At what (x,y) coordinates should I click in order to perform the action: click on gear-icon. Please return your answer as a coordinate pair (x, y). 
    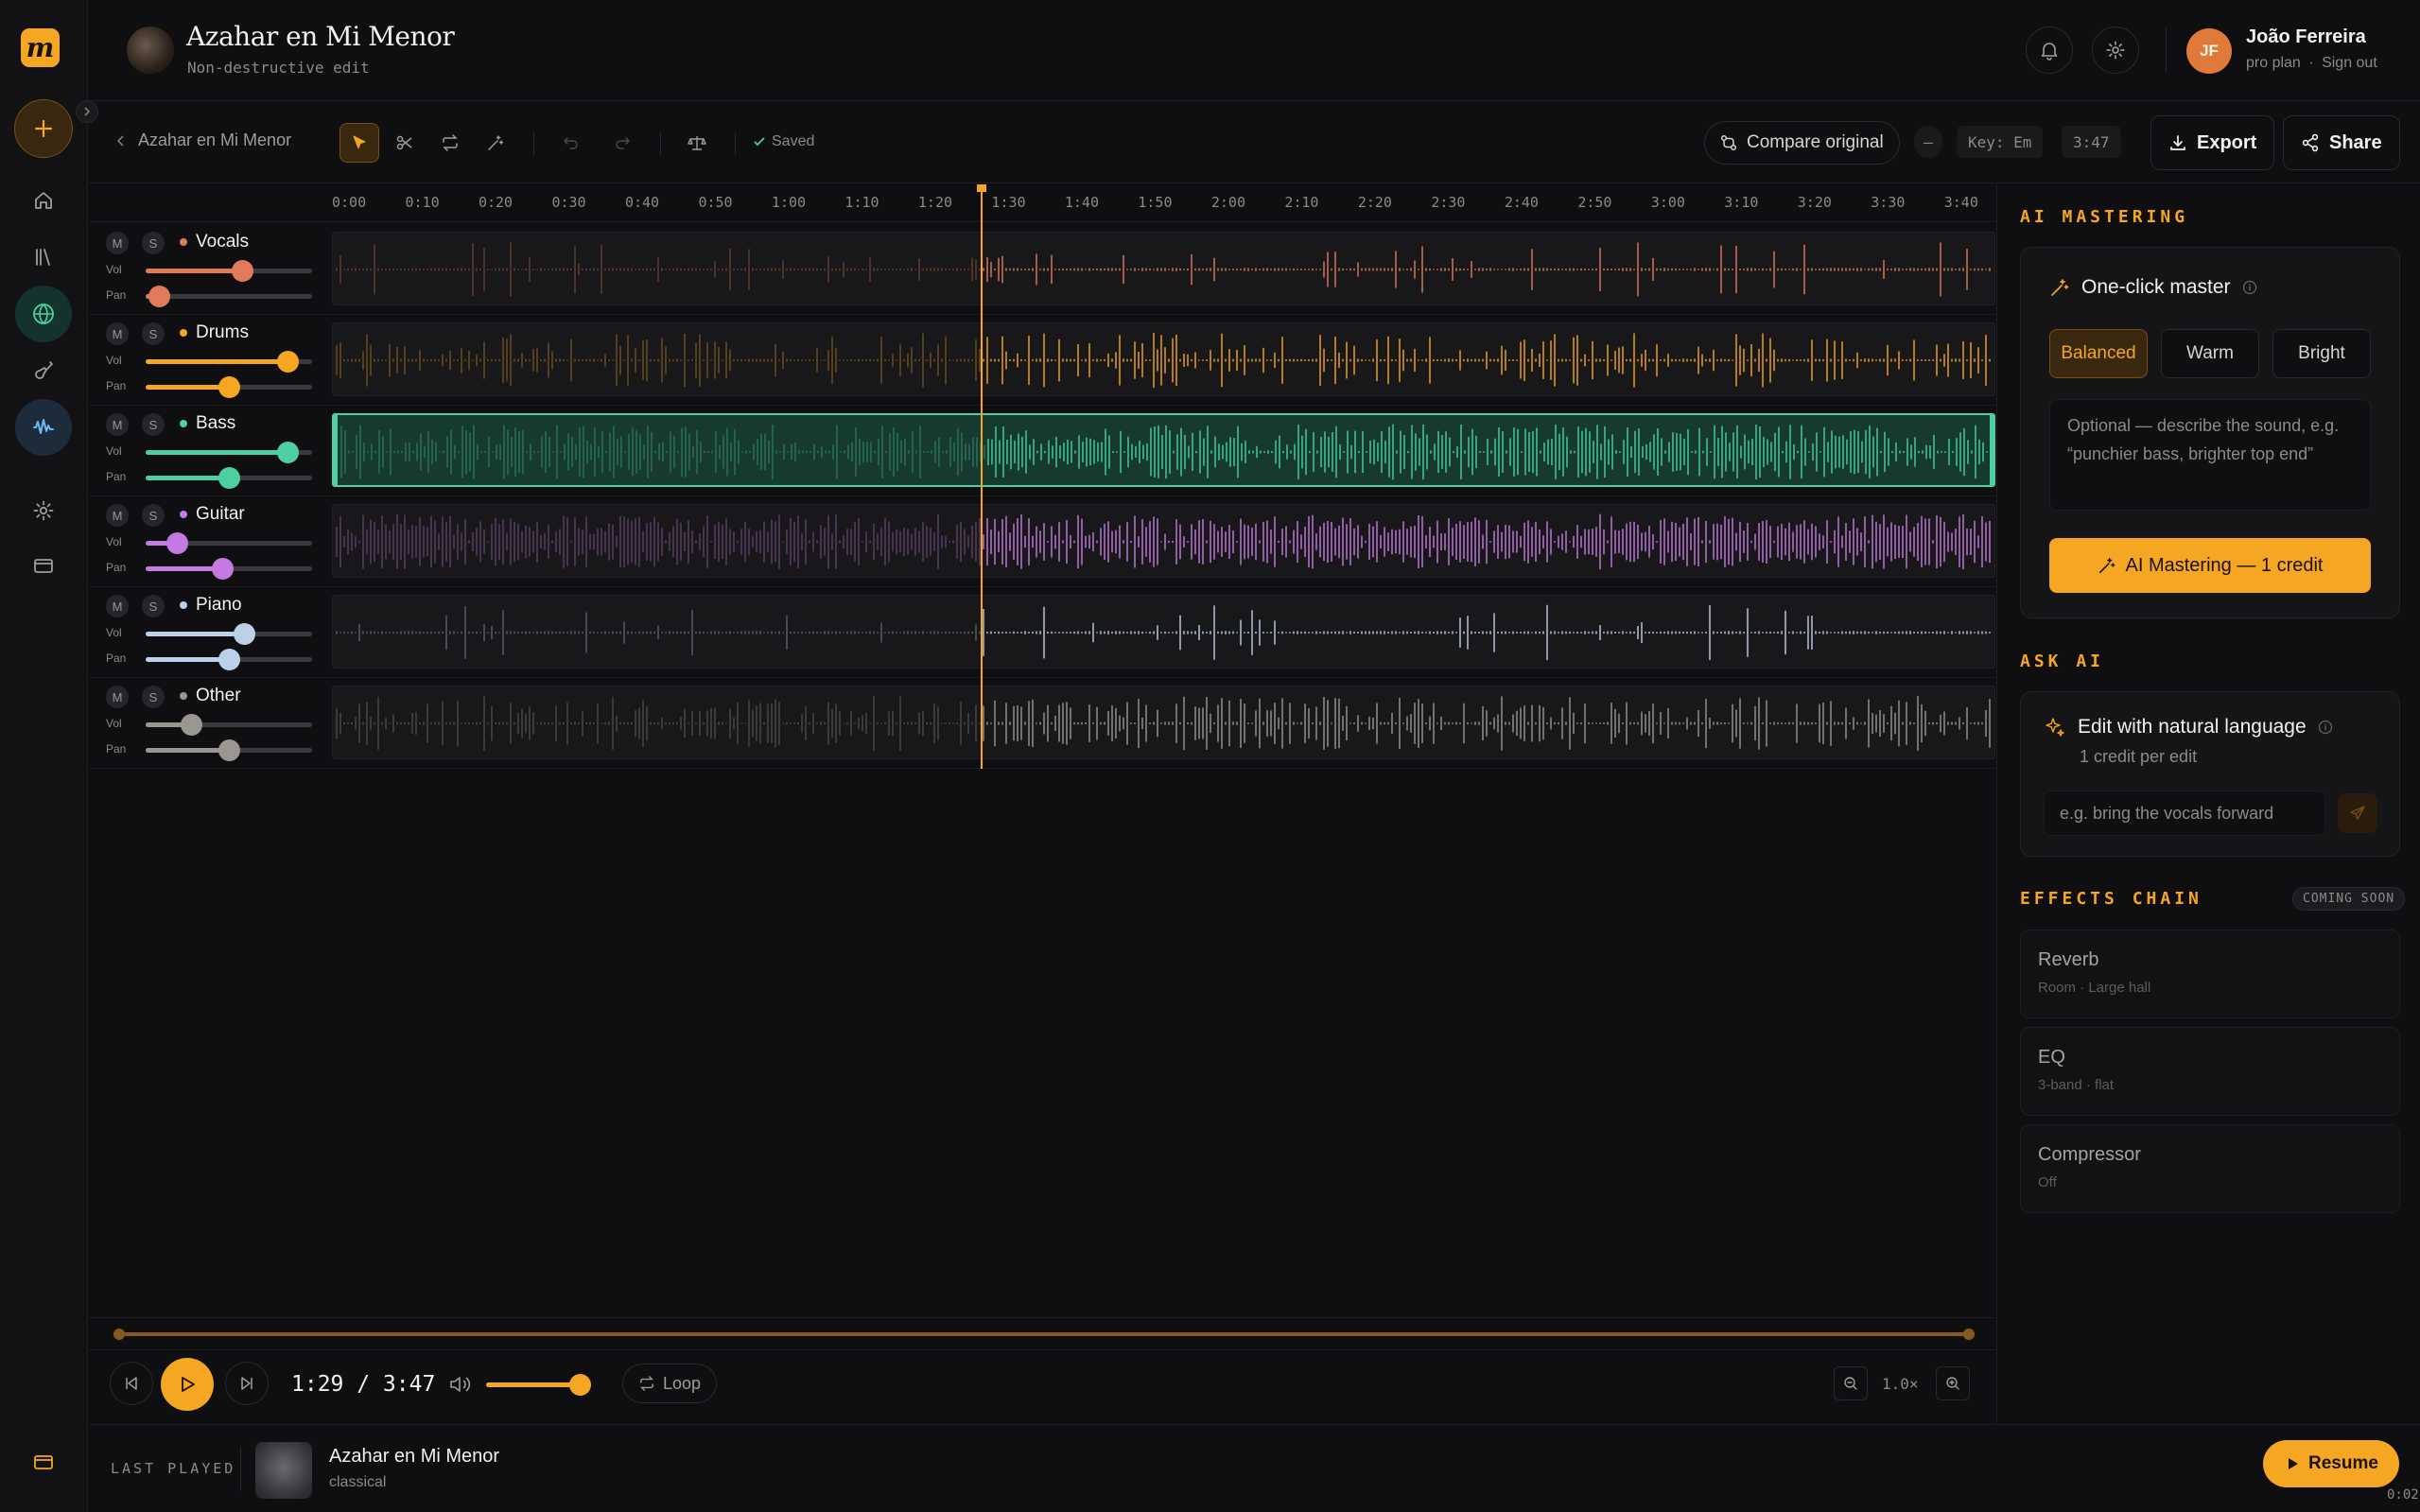
    Looking at the image, I should click on (2115, 50).